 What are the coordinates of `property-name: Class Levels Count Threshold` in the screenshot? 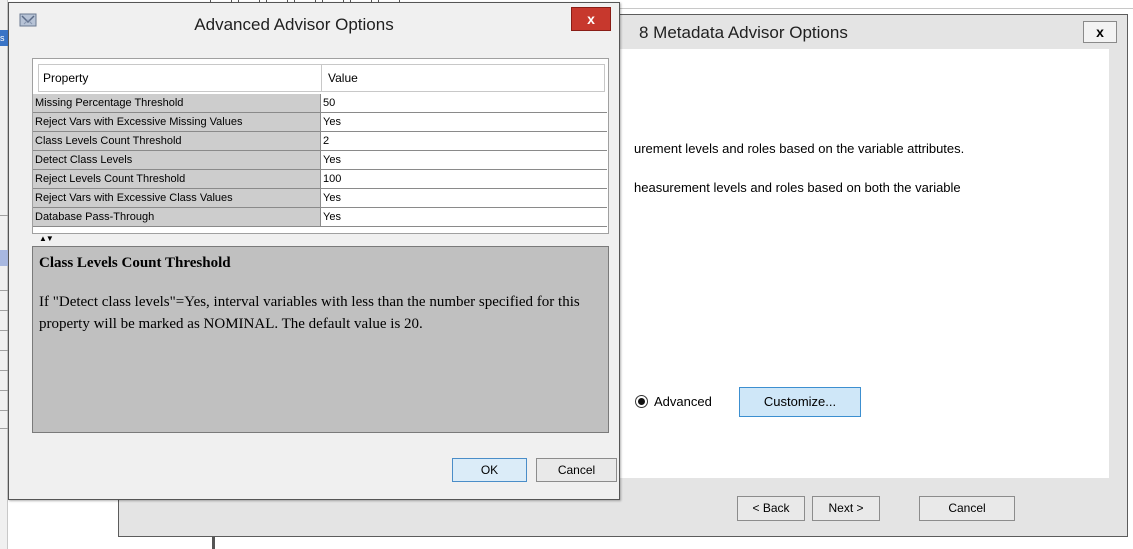 It's located at (177, 141).